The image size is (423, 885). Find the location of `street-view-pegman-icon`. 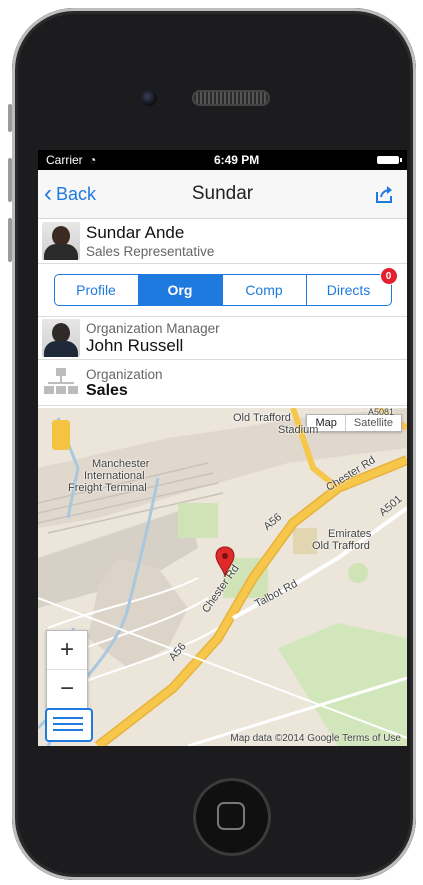

street-view-pegman-icon is located at coordinates (61, 435).